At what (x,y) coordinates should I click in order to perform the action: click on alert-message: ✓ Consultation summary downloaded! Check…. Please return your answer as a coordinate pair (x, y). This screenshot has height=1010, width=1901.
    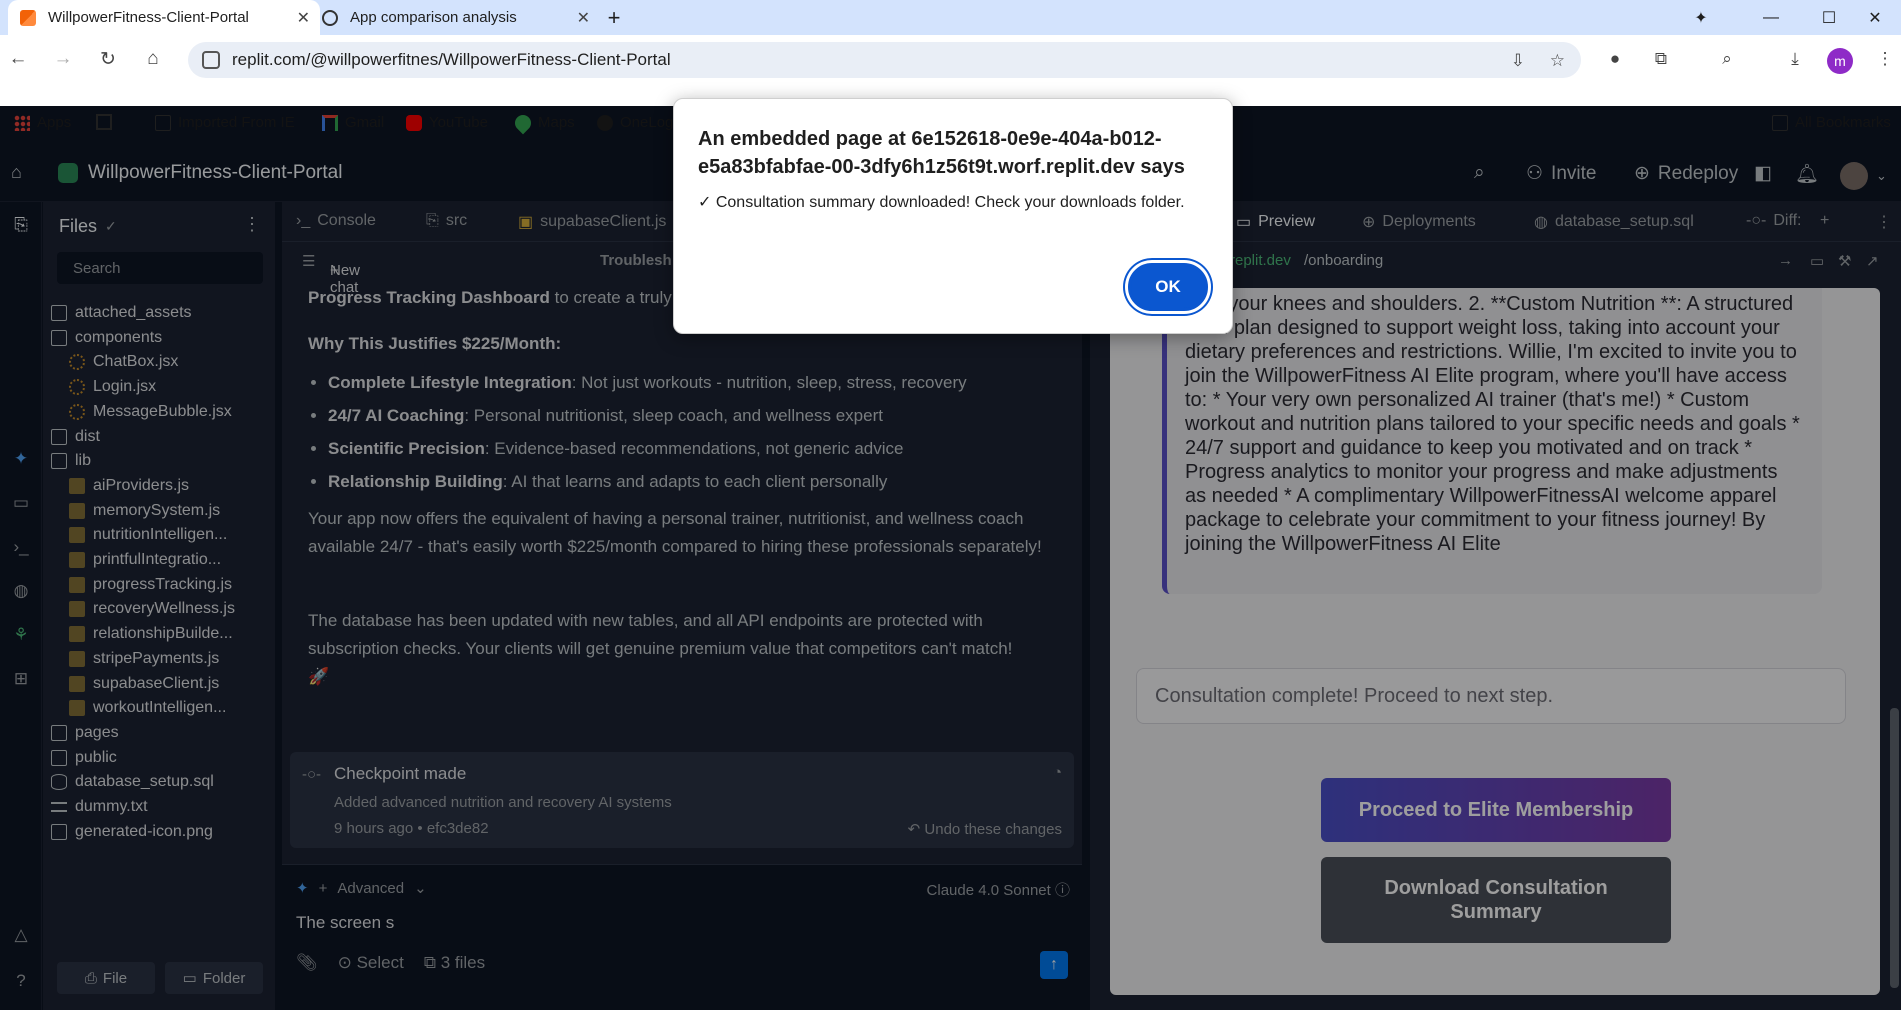
    Looking at the image, I should click on (941, 202).